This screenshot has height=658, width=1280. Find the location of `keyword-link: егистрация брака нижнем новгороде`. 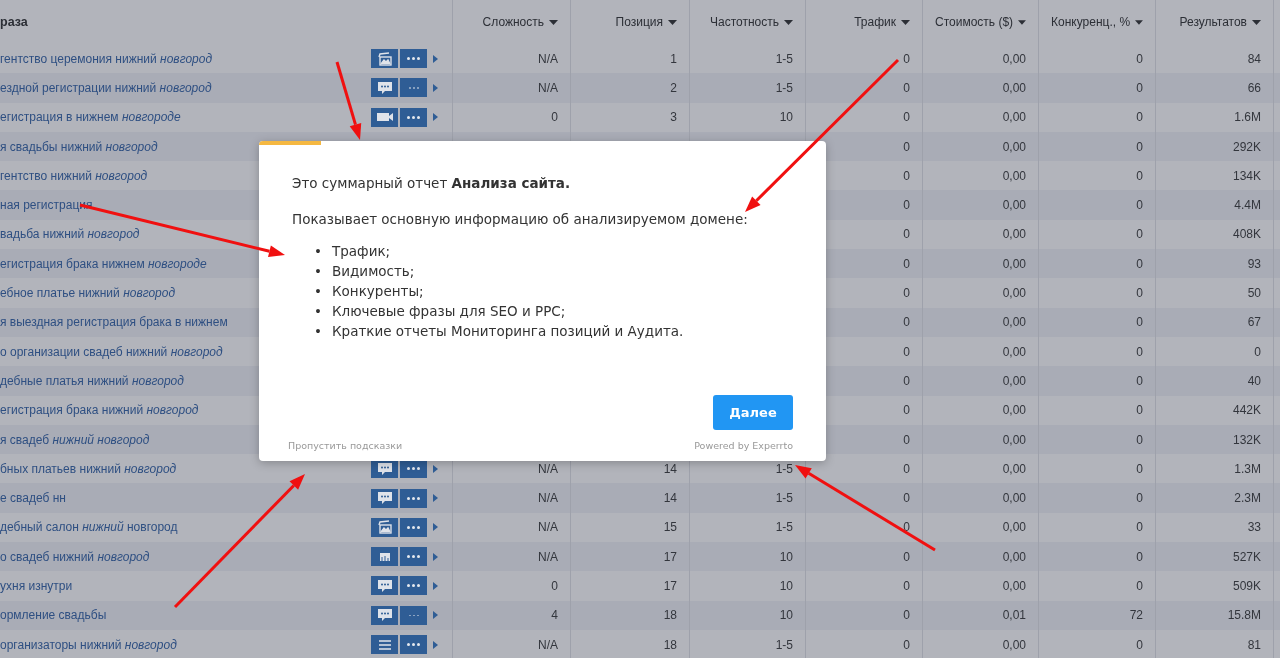

keyword-link: егистрация брака нижнем новгороде is located at coordinates (103, 263).